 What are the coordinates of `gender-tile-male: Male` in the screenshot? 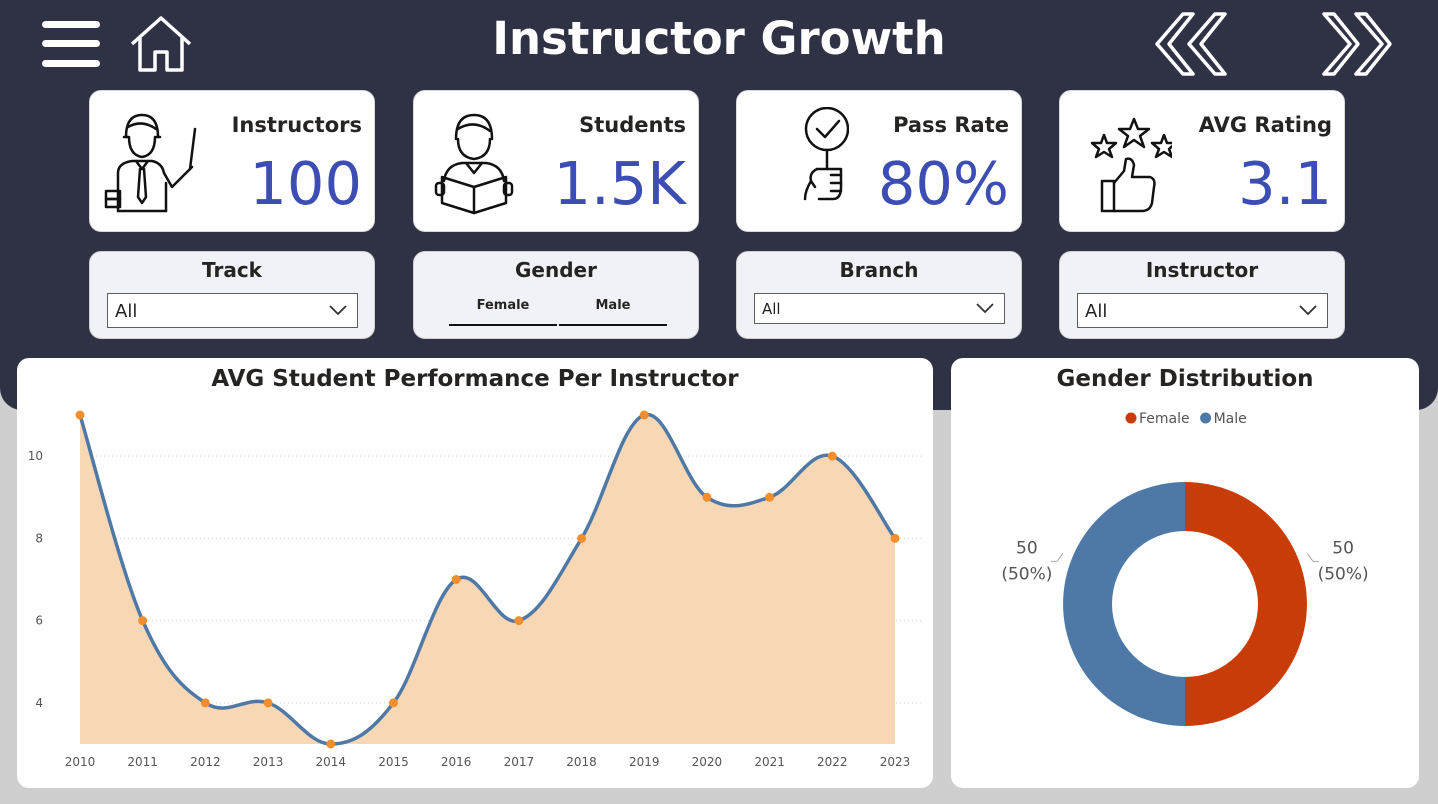 It's located at (613, 312).